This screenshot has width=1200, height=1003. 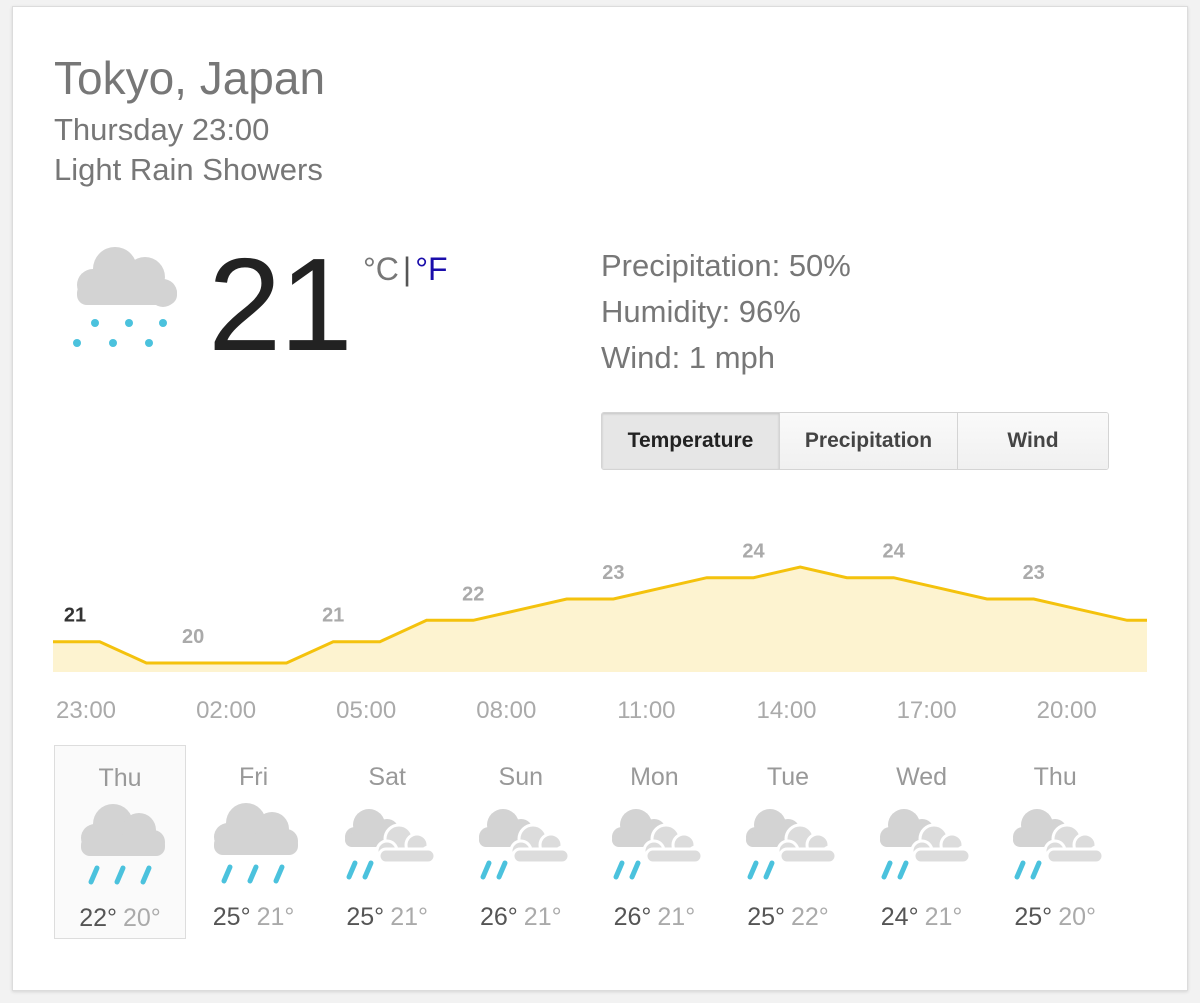 What do you see at coordinates (691, 441) in the screenshot?
I see `tab-temperature: Temperature` at bounding box center [691, 441].